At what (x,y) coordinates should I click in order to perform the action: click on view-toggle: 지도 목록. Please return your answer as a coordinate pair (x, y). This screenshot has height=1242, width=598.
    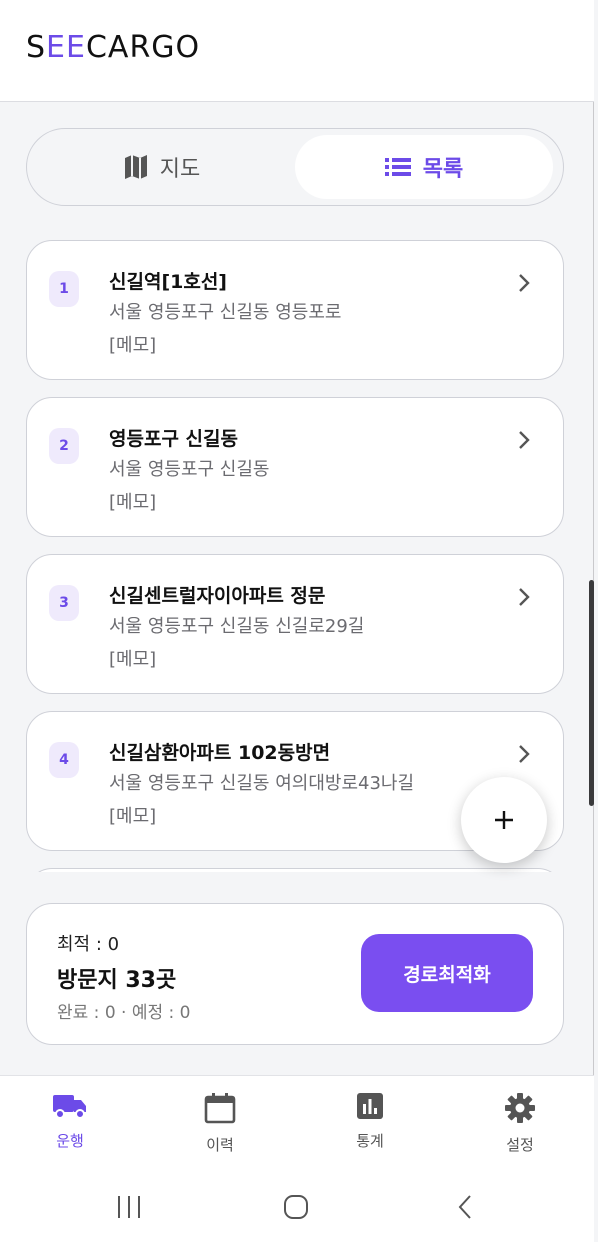
    Looking at the image, I should click on (295, 167).